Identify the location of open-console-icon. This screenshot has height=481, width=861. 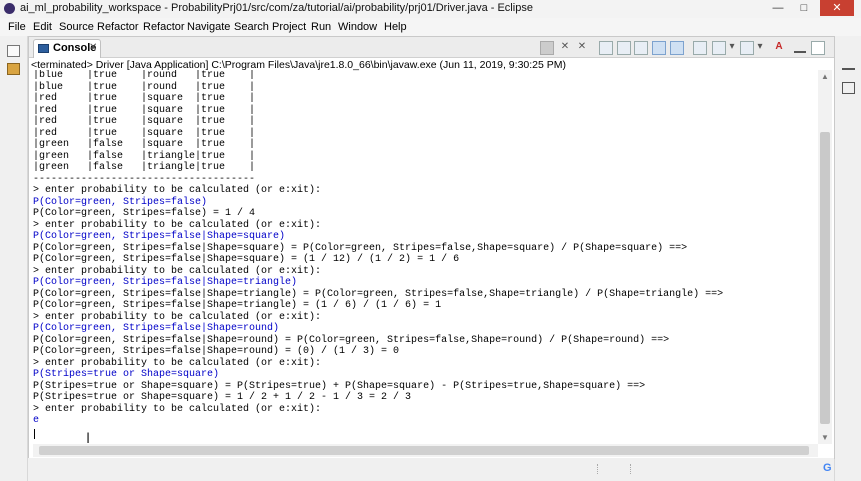
(747, 48).